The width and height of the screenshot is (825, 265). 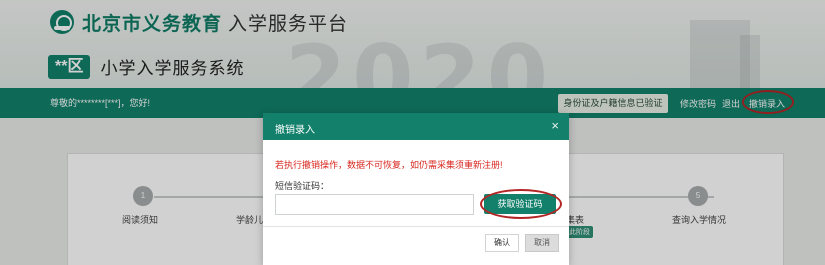 I want to click on warning-text: 若执行撤销操作，数据不可恢复，如仍需采集须重新注册!, so click(x=389, y=165).